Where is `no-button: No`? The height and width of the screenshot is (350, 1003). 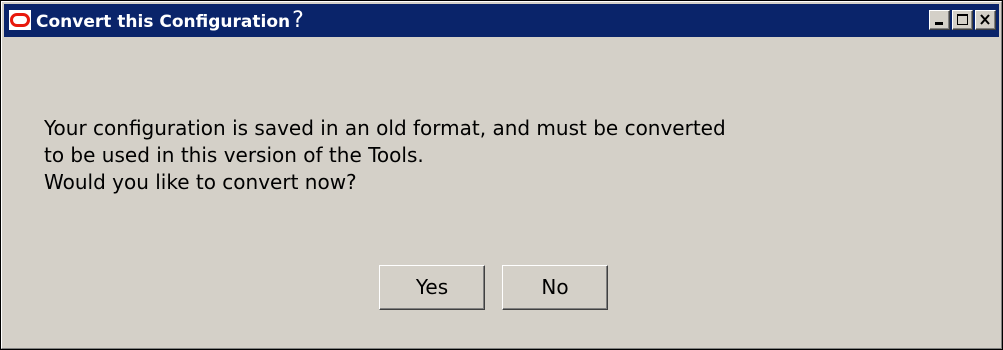
no-button: No is located at coordinates (555, 287).